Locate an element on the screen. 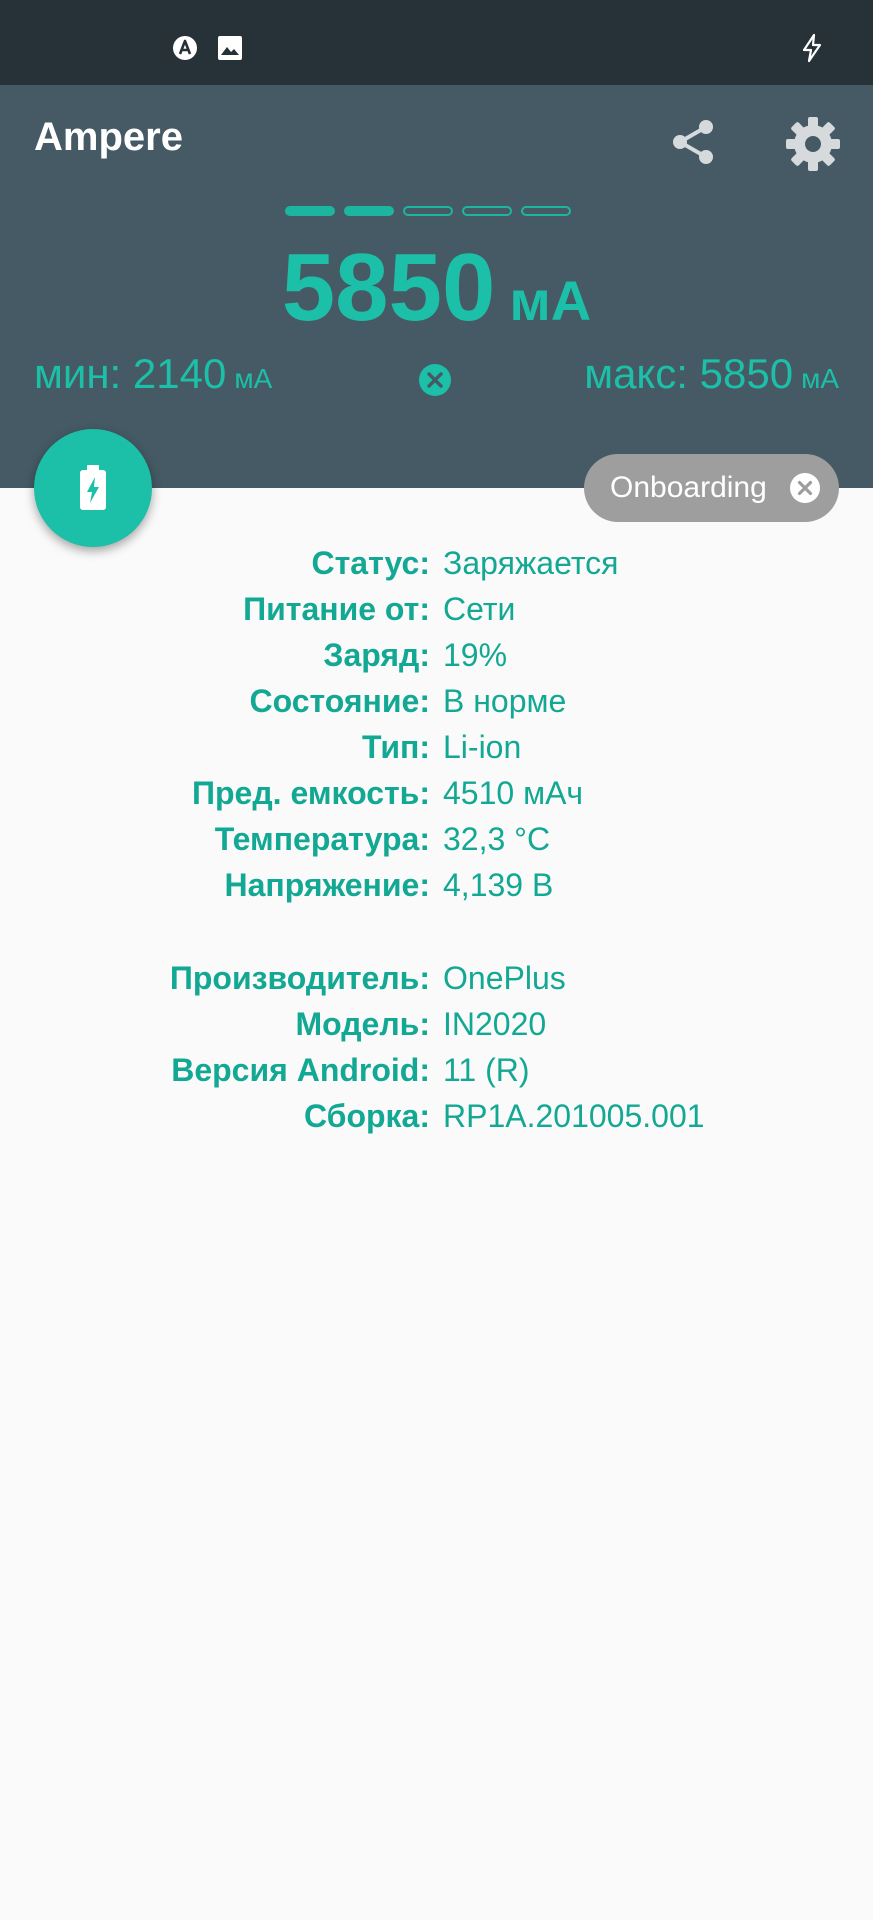  info-row-type: Тип: Li-ion is located at coordinates (436, 747).